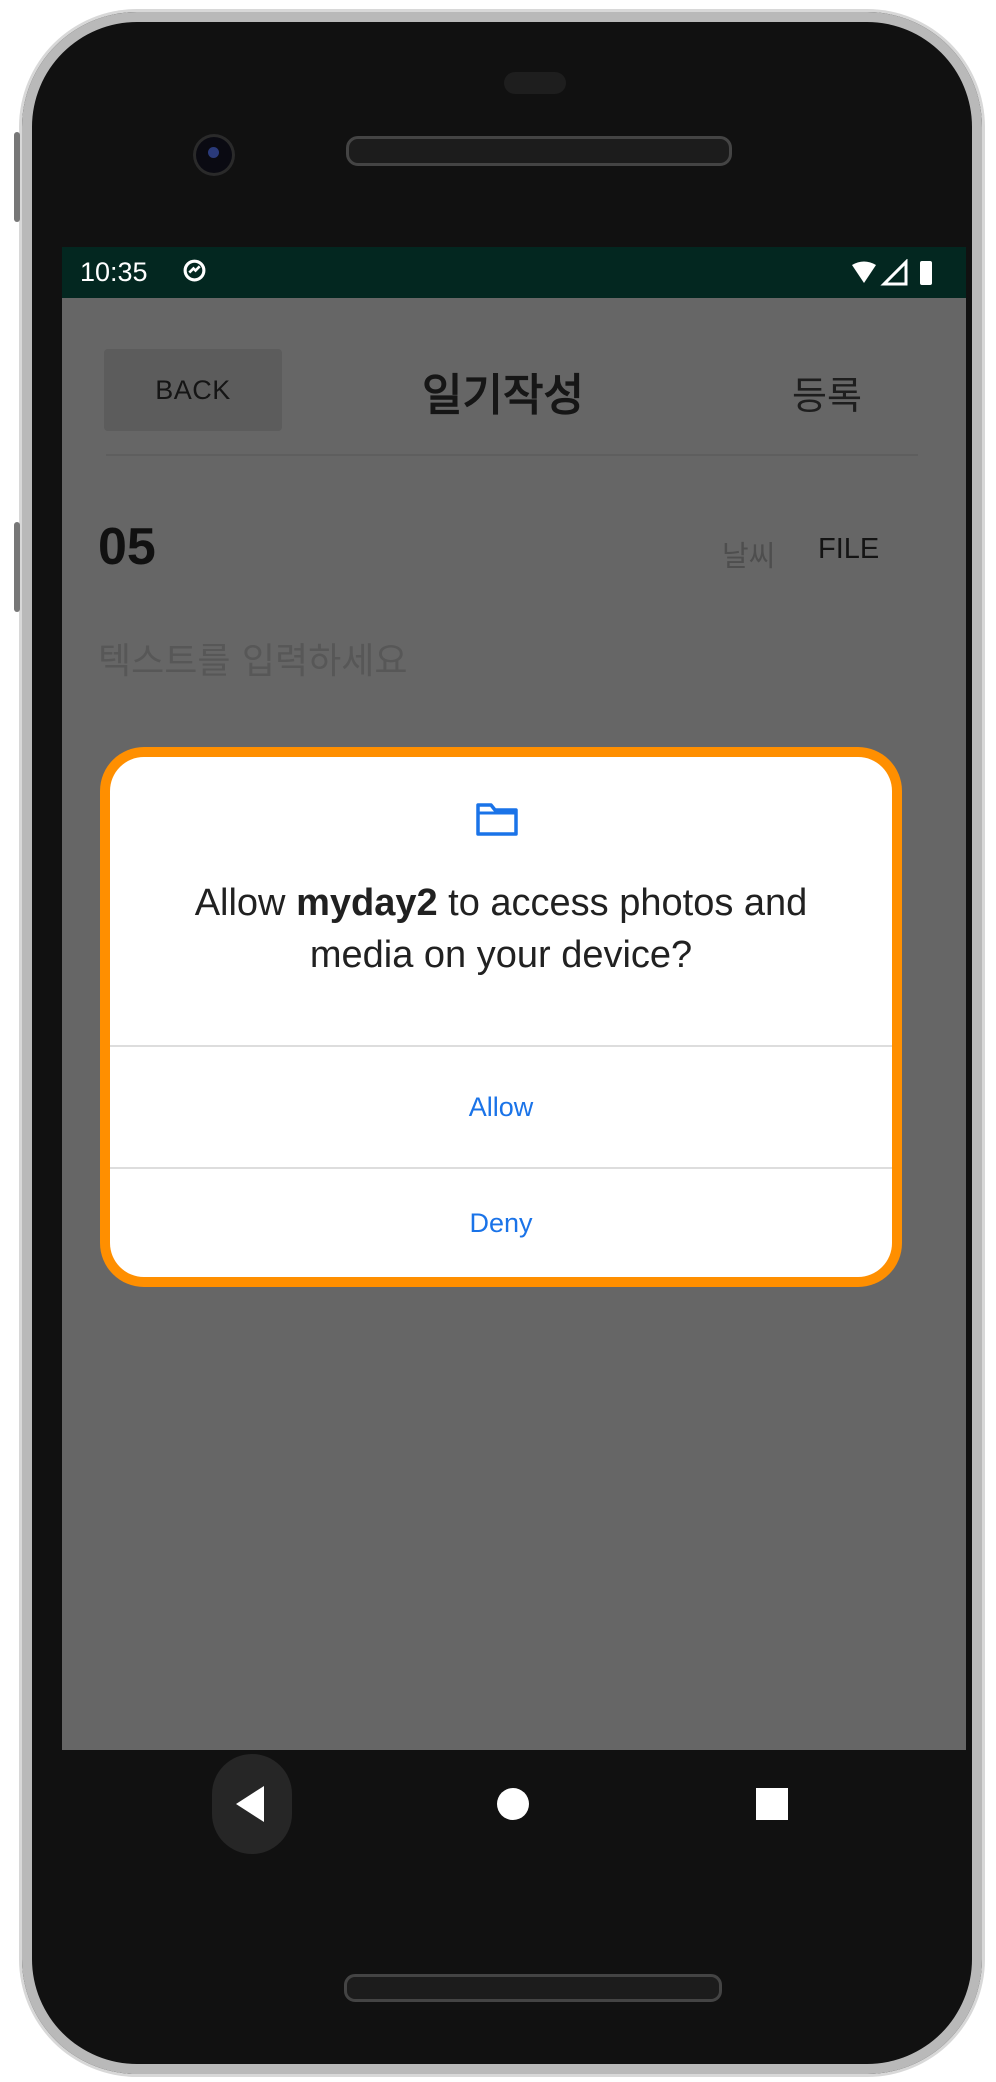 The image size is (996, 2082). What do you see at coordinates (503, 395) in the screenshot?
I see `page-title: 일기작성` at bounding box center [503, 395].